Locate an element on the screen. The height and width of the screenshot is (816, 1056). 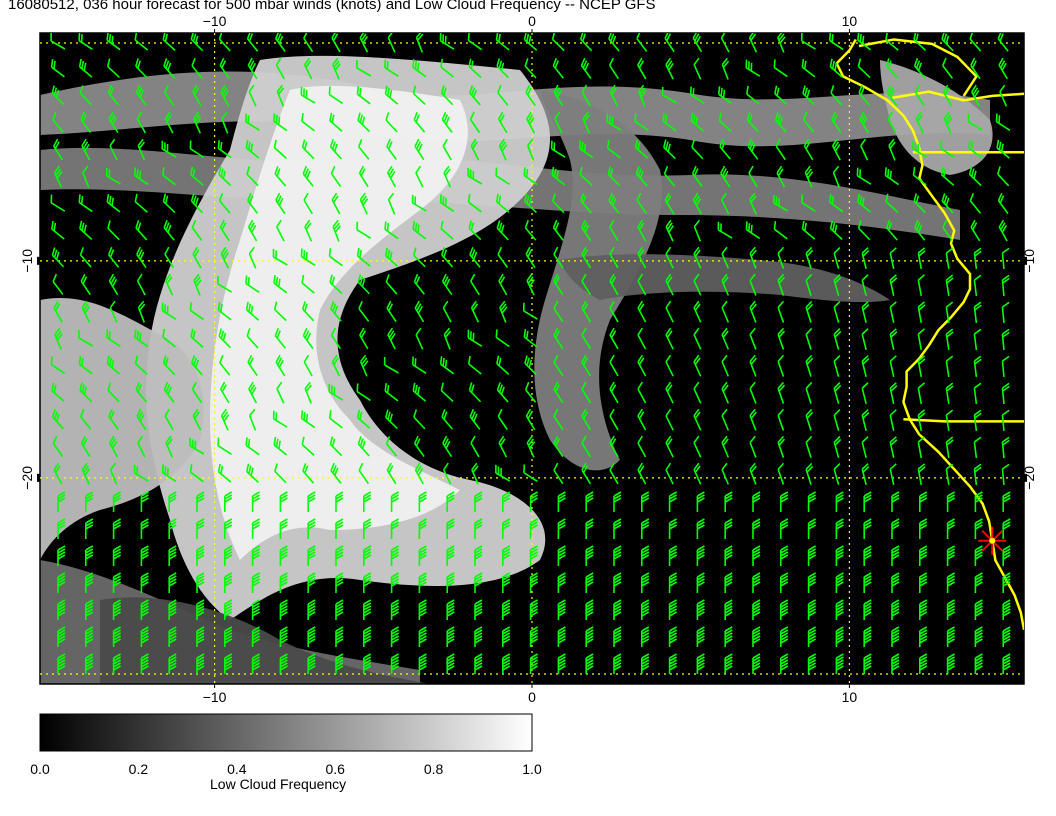
colorbar-tick-label: 0.4 is located at coordinates (237, 769).